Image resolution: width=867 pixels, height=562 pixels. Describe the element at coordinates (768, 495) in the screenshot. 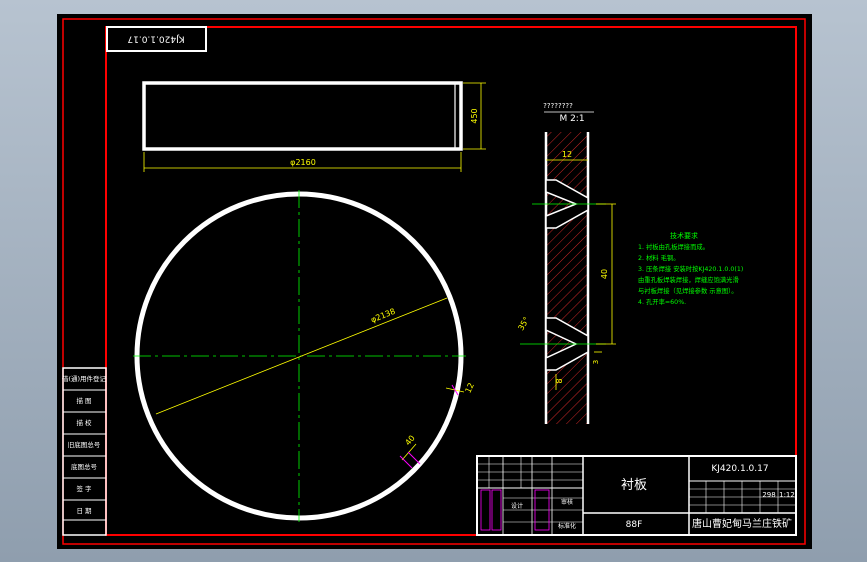

I see `mass: 298` at that location.